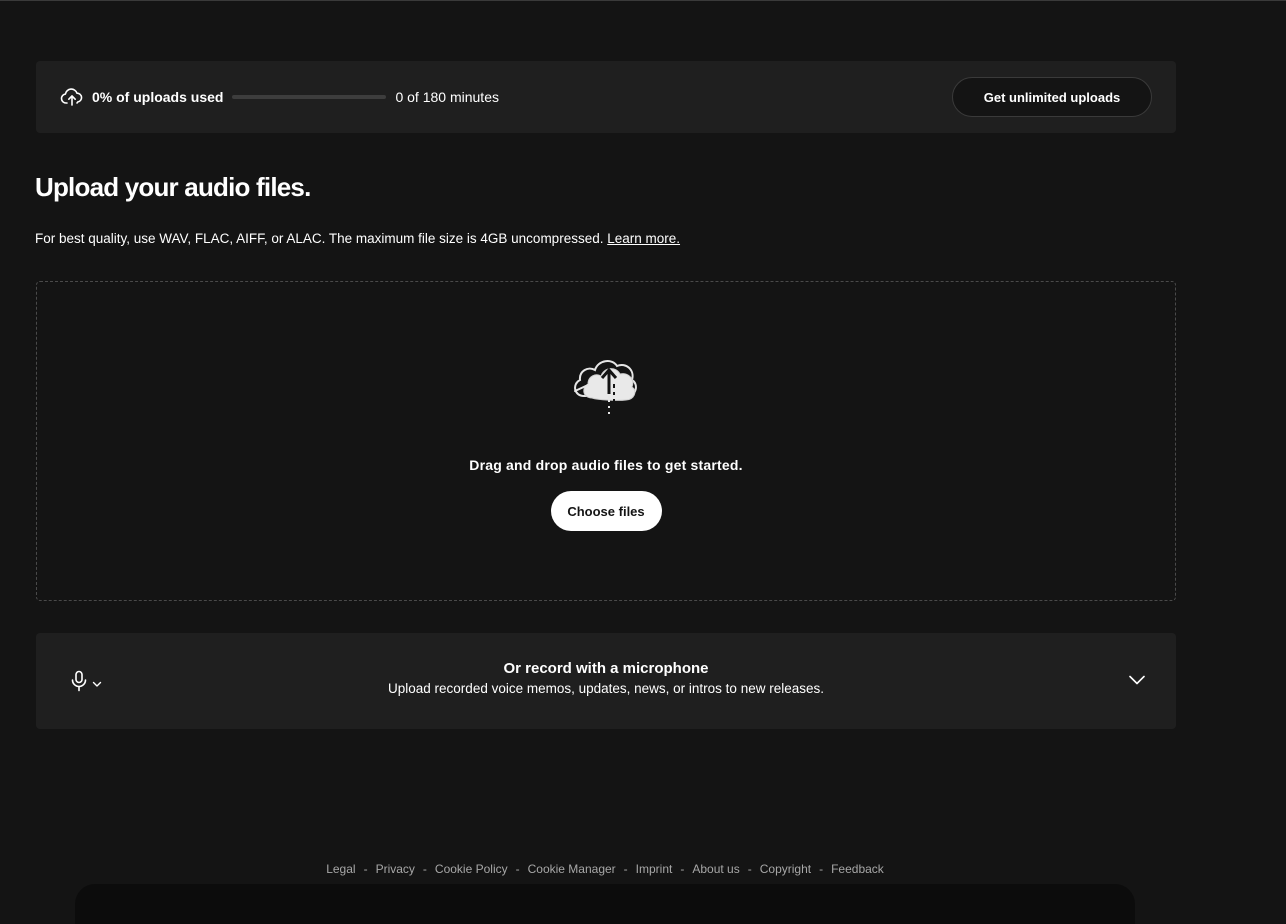  I want to click on top-divider, so click(643, 0).